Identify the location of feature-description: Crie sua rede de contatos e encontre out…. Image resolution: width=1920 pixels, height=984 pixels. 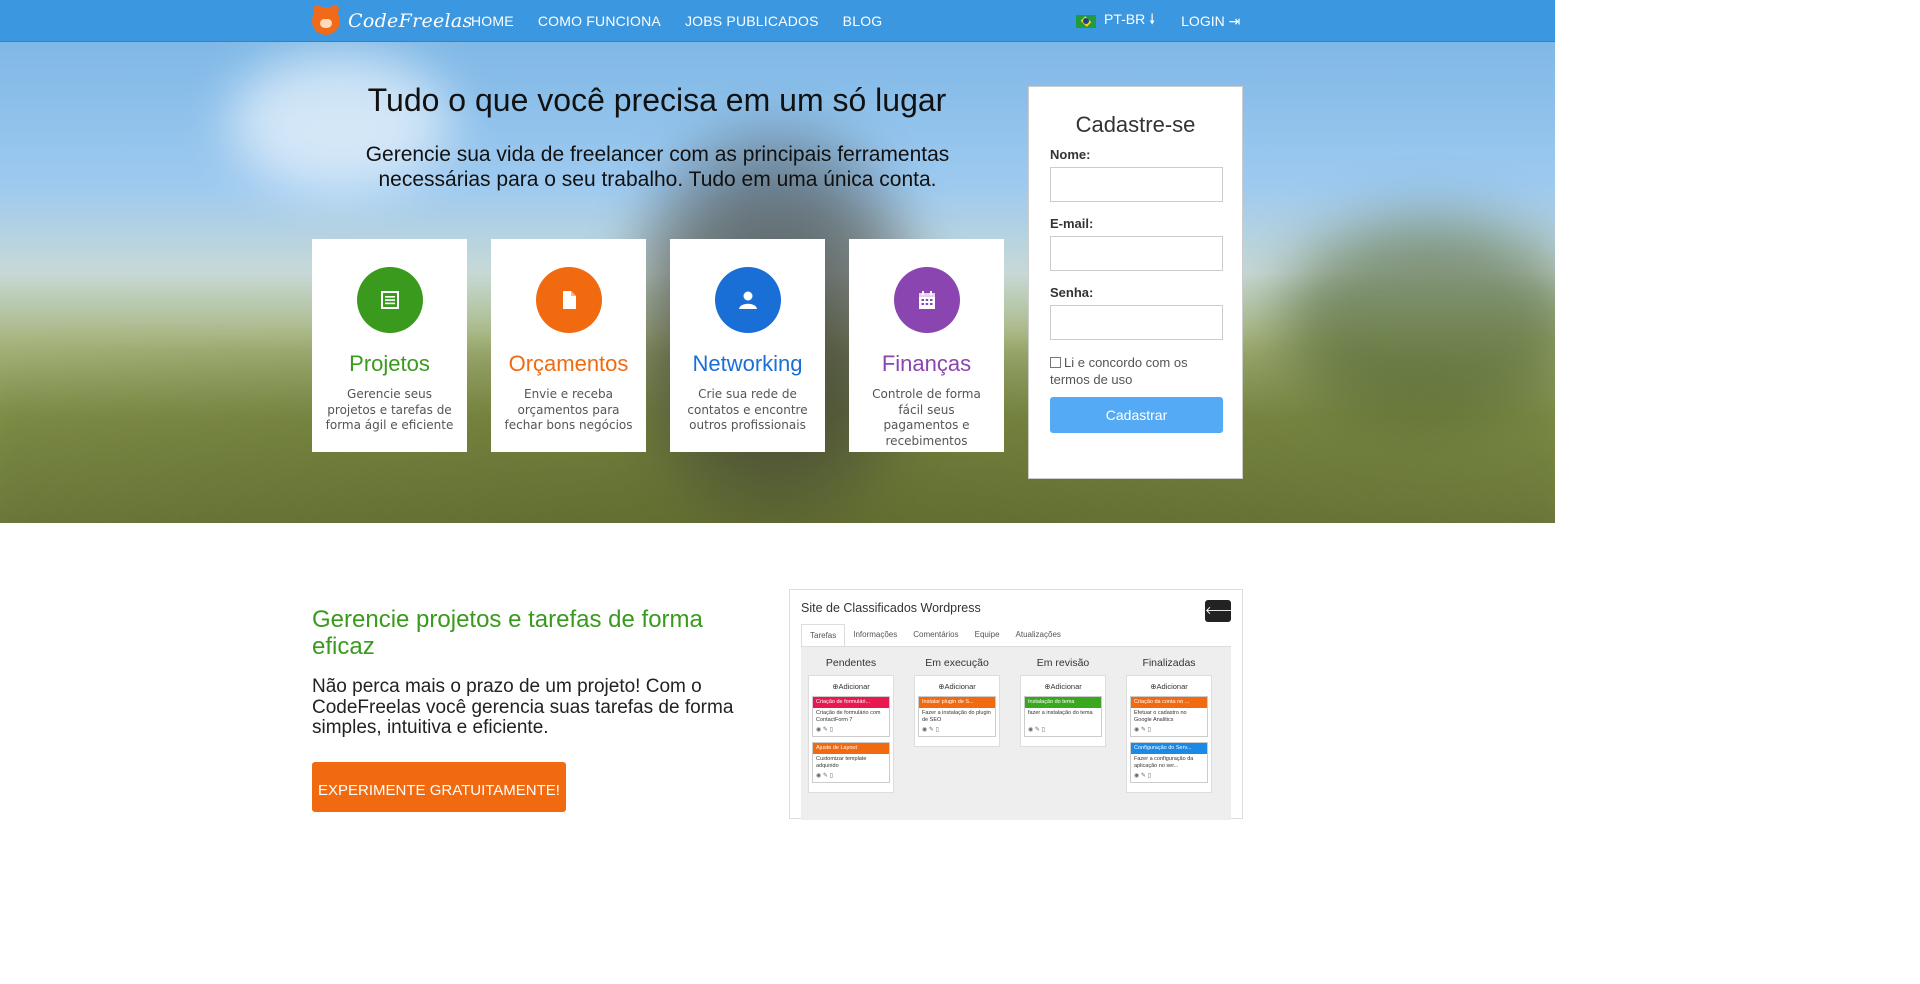
(747, 409).